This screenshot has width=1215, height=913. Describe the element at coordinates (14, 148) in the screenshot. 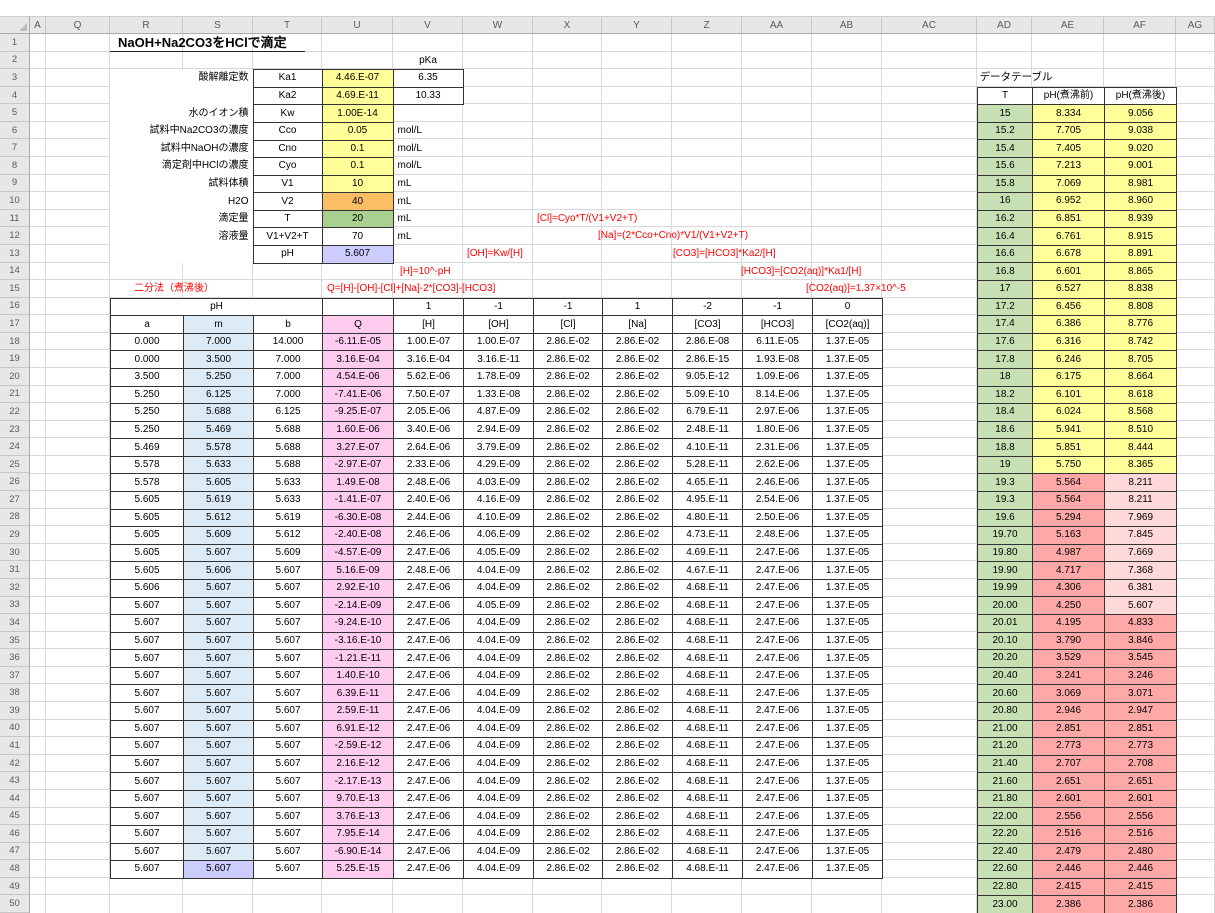

I see `row-header-7: 7` at that location.